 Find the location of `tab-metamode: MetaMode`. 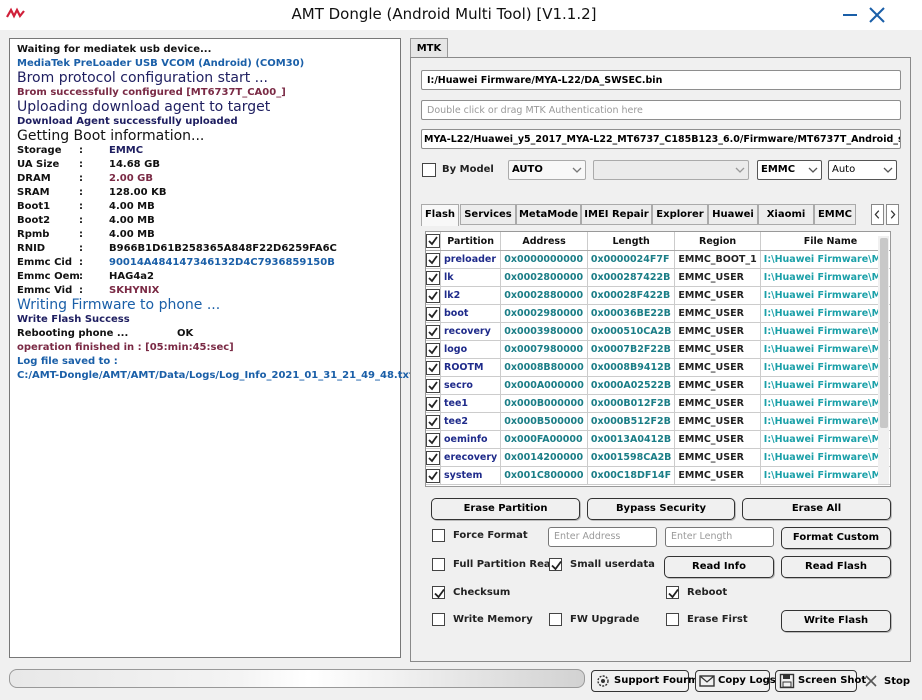

tab-metamode: MetaMode is located at coordinates (548, 214).